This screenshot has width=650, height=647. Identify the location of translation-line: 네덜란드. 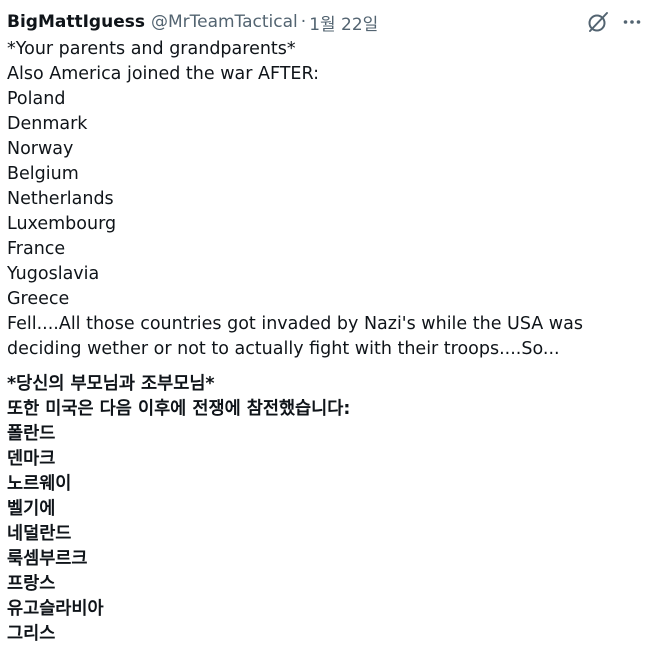
(39, 534).